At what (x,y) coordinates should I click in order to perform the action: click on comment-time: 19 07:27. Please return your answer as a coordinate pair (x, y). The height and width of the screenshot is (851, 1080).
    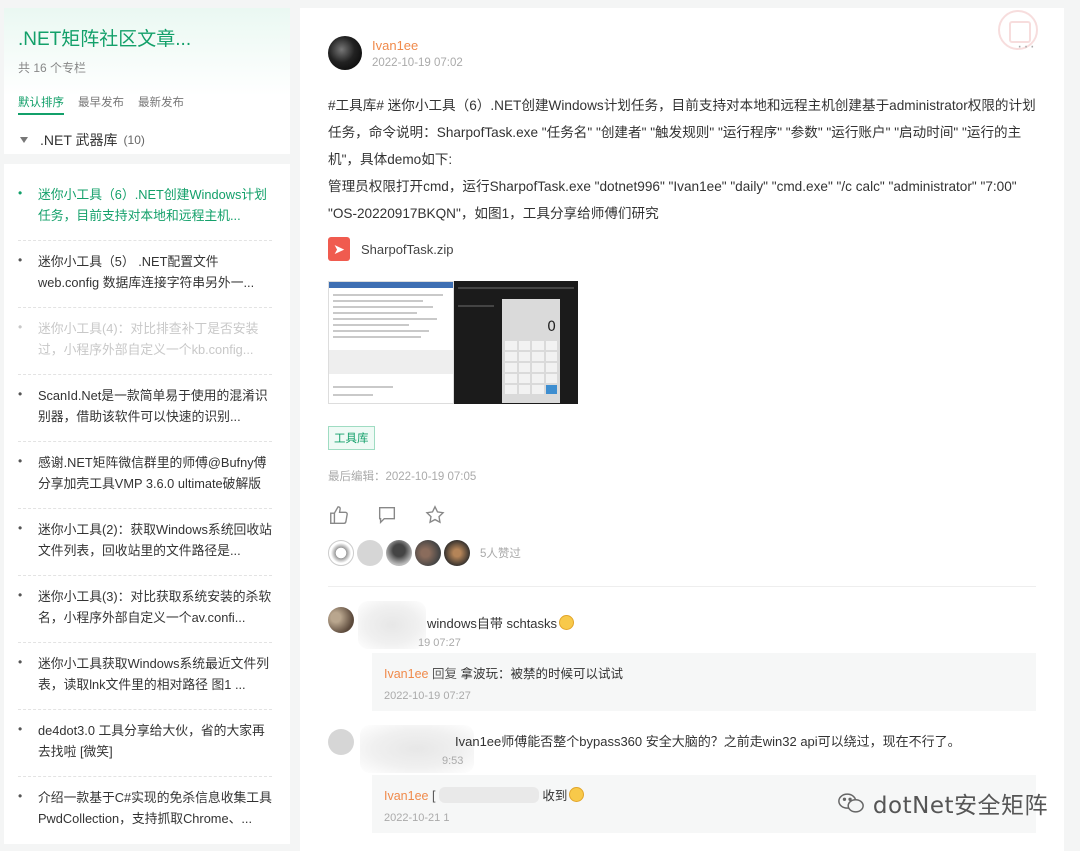
    Looking at the image, I should click on (439, 643).